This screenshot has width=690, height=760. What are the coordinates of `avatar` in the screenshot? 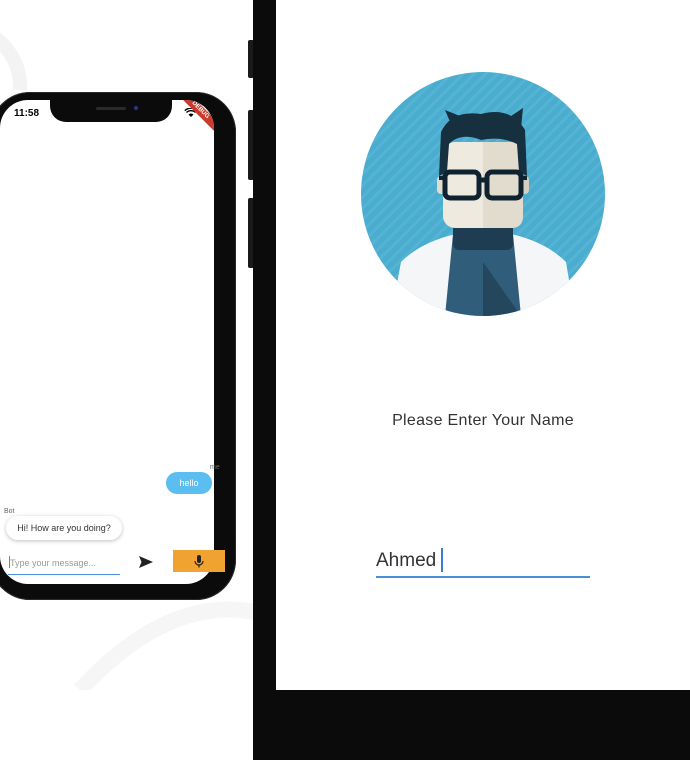 It's located at (483, 194).